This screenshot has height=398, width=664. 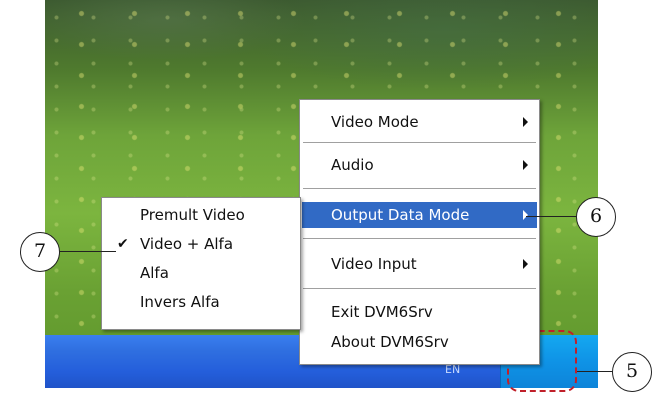 What do you see at coordinates (382, 312) in the screenshot?
I see `menu-item-label: Exit DVM6Srv` at bounding box center [382, 312].